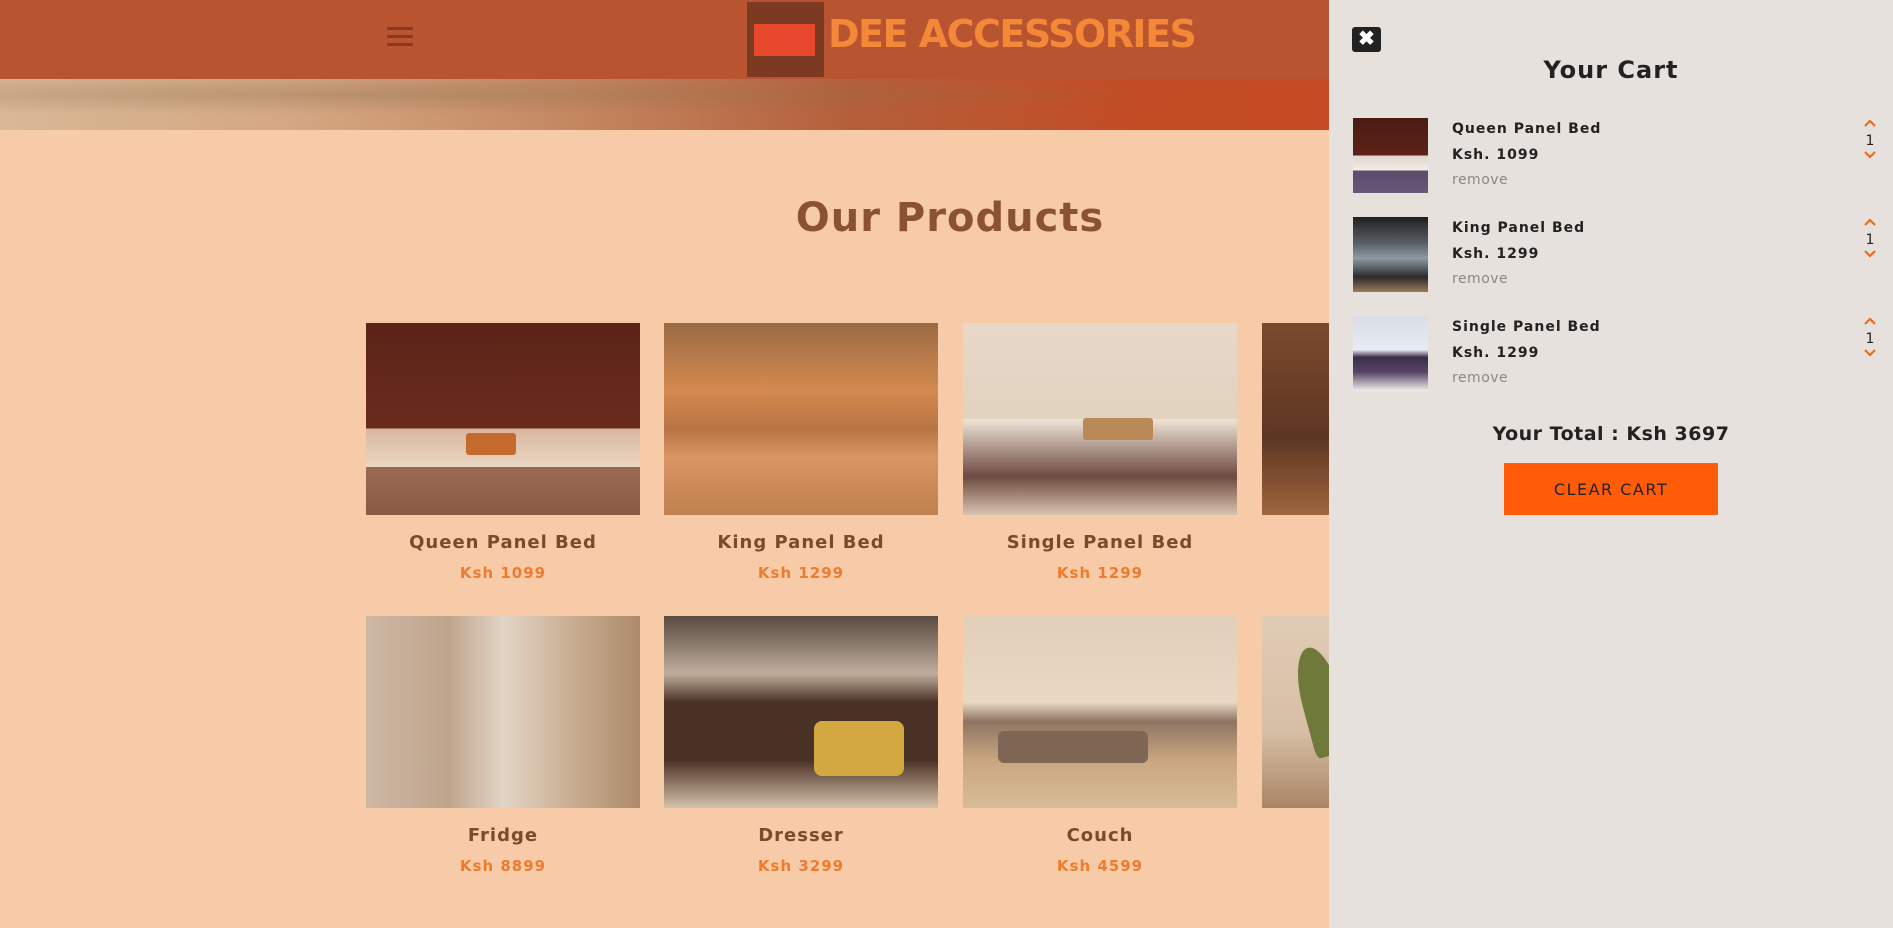 The width and height of the screenshot is (1893, 928). What do you see at coordinates (1100, 866) in the screenshot?
I see `product-price: Ksh 4599` at bounding box center [1100, 866].